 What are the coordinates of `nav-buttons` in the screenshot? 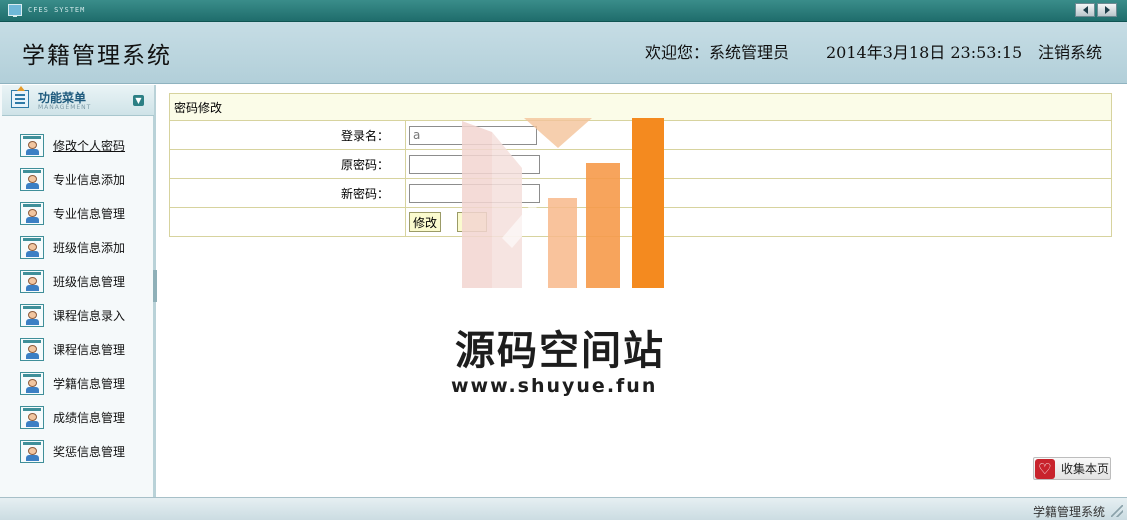 It's located at (1096, 10).